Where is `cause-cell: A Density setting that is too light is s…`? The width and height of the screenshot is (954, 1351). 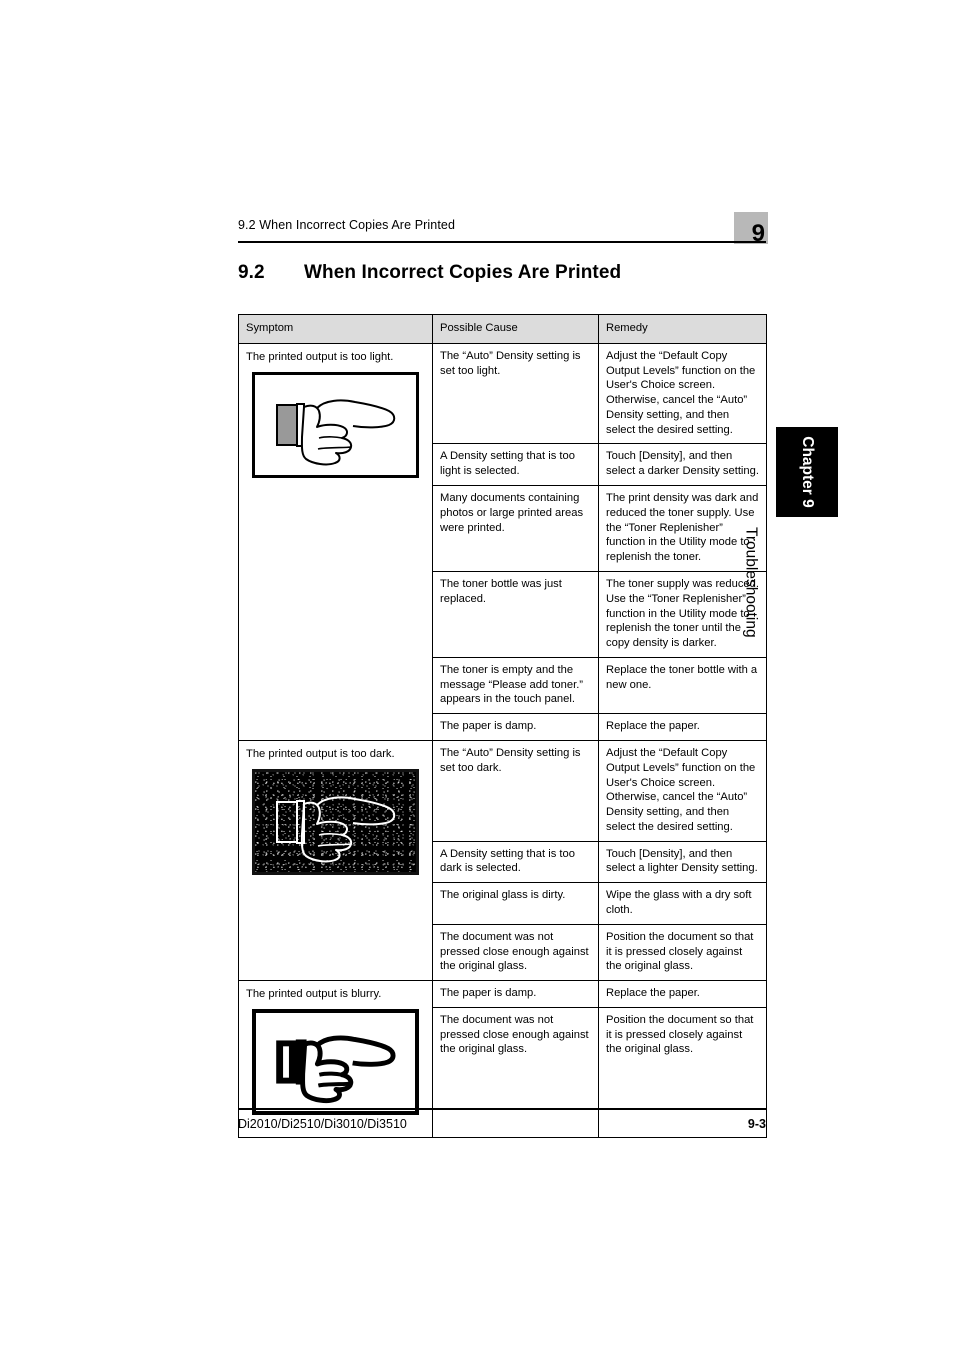
cause-cell: A Density setting that is too light is s… is located at coordinates (515, 465).